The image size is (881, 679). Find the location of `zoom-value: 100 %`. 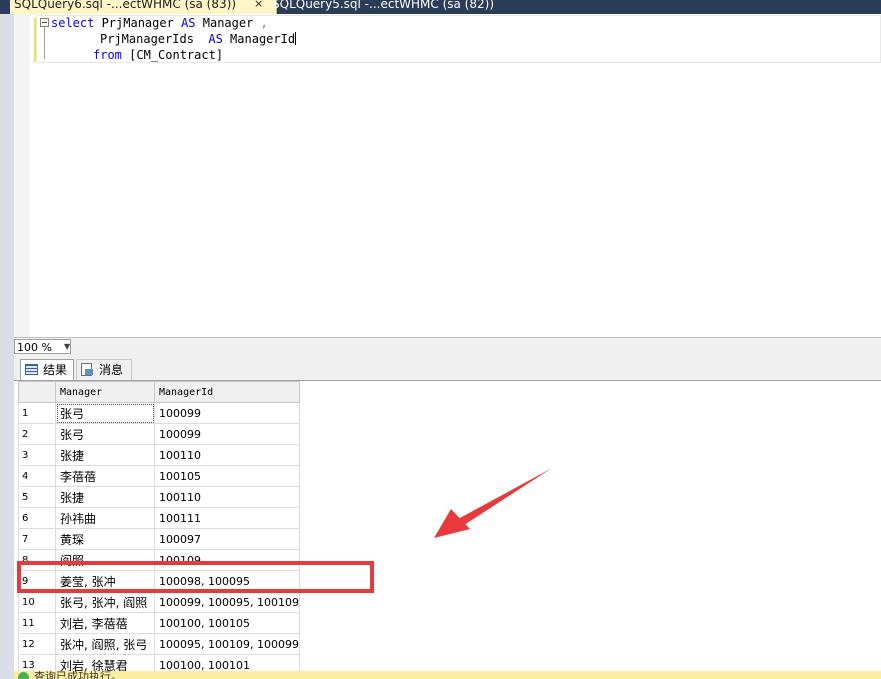

zoom-value: 100 % is located at coordinates (34, 347).